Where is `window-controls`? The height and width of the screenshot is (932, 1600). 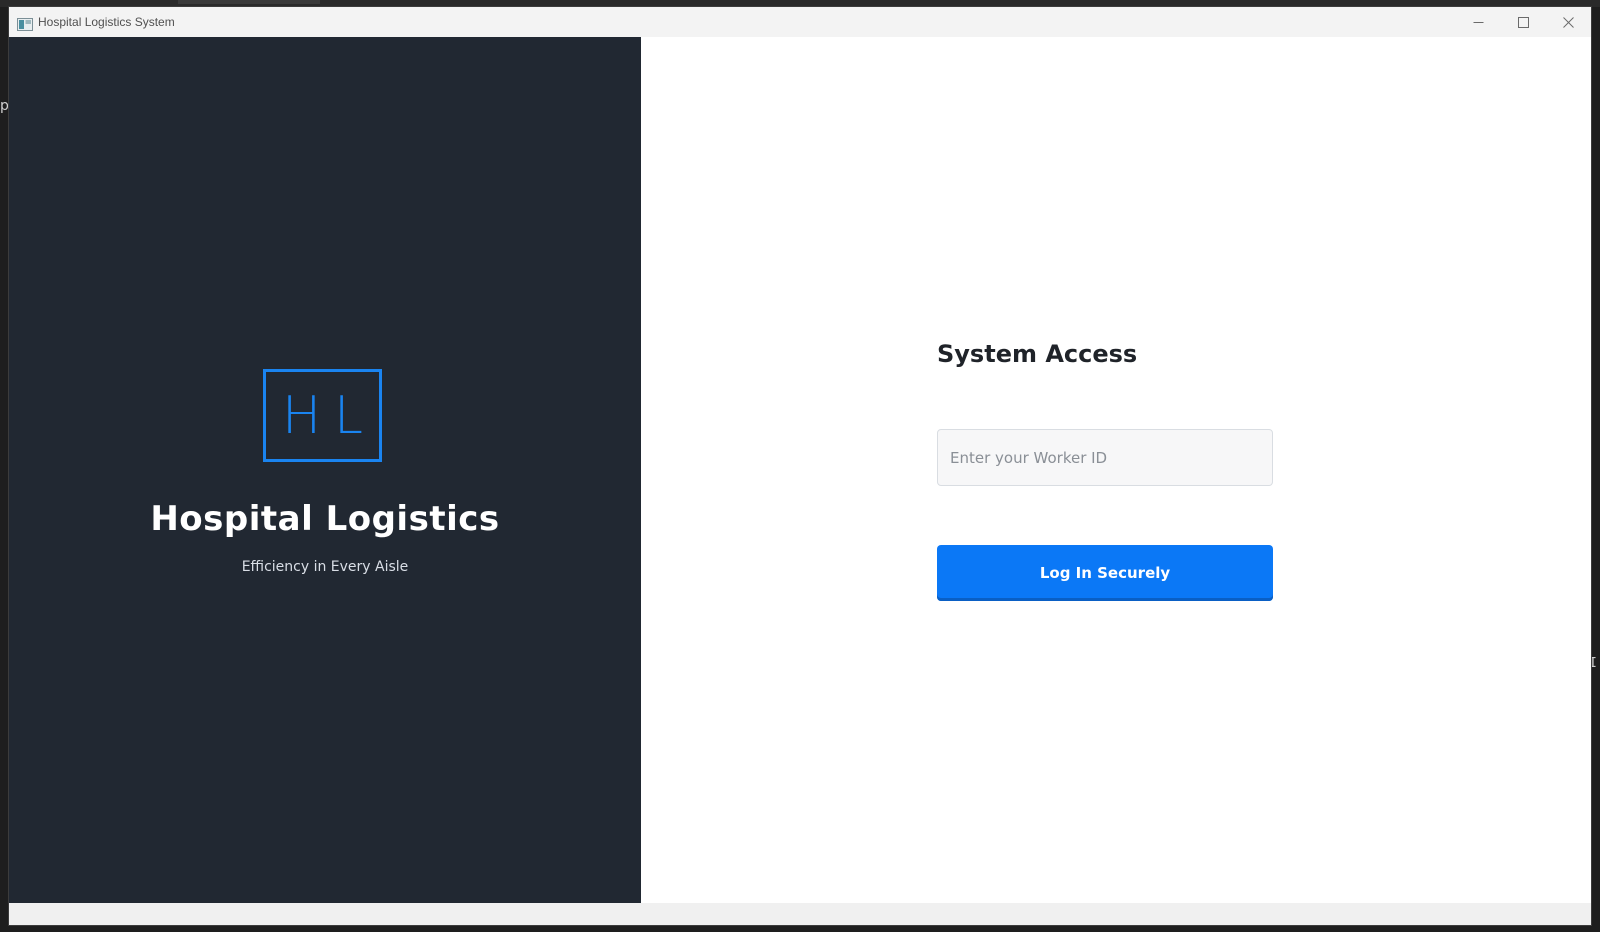 window-controls is located at coordinates (1523, 22).